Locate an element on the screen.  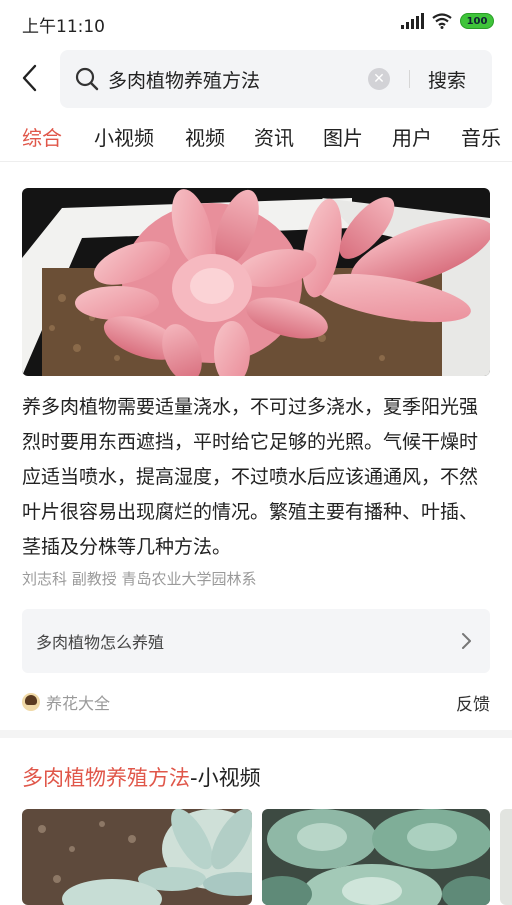
video-section-title-rest: -小视频 is located at coordinates (225, 778).